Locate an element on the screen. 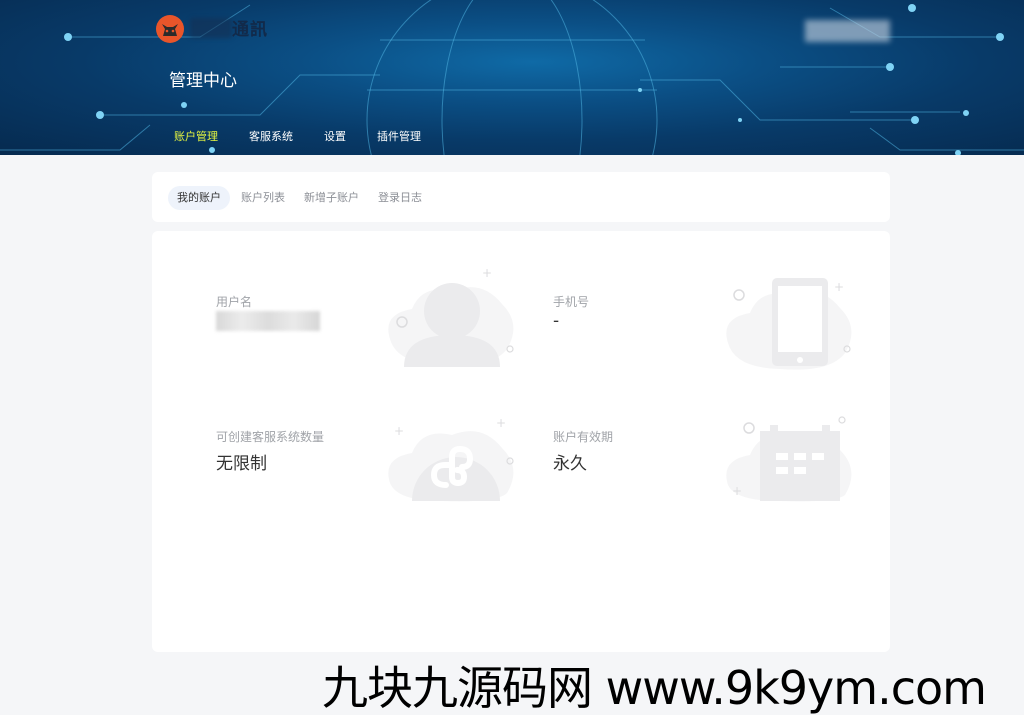 The width and height of the screenshot is (1024, 715). tab-add-sub-account: 新增子账户 is located at coordinates (331, 198).